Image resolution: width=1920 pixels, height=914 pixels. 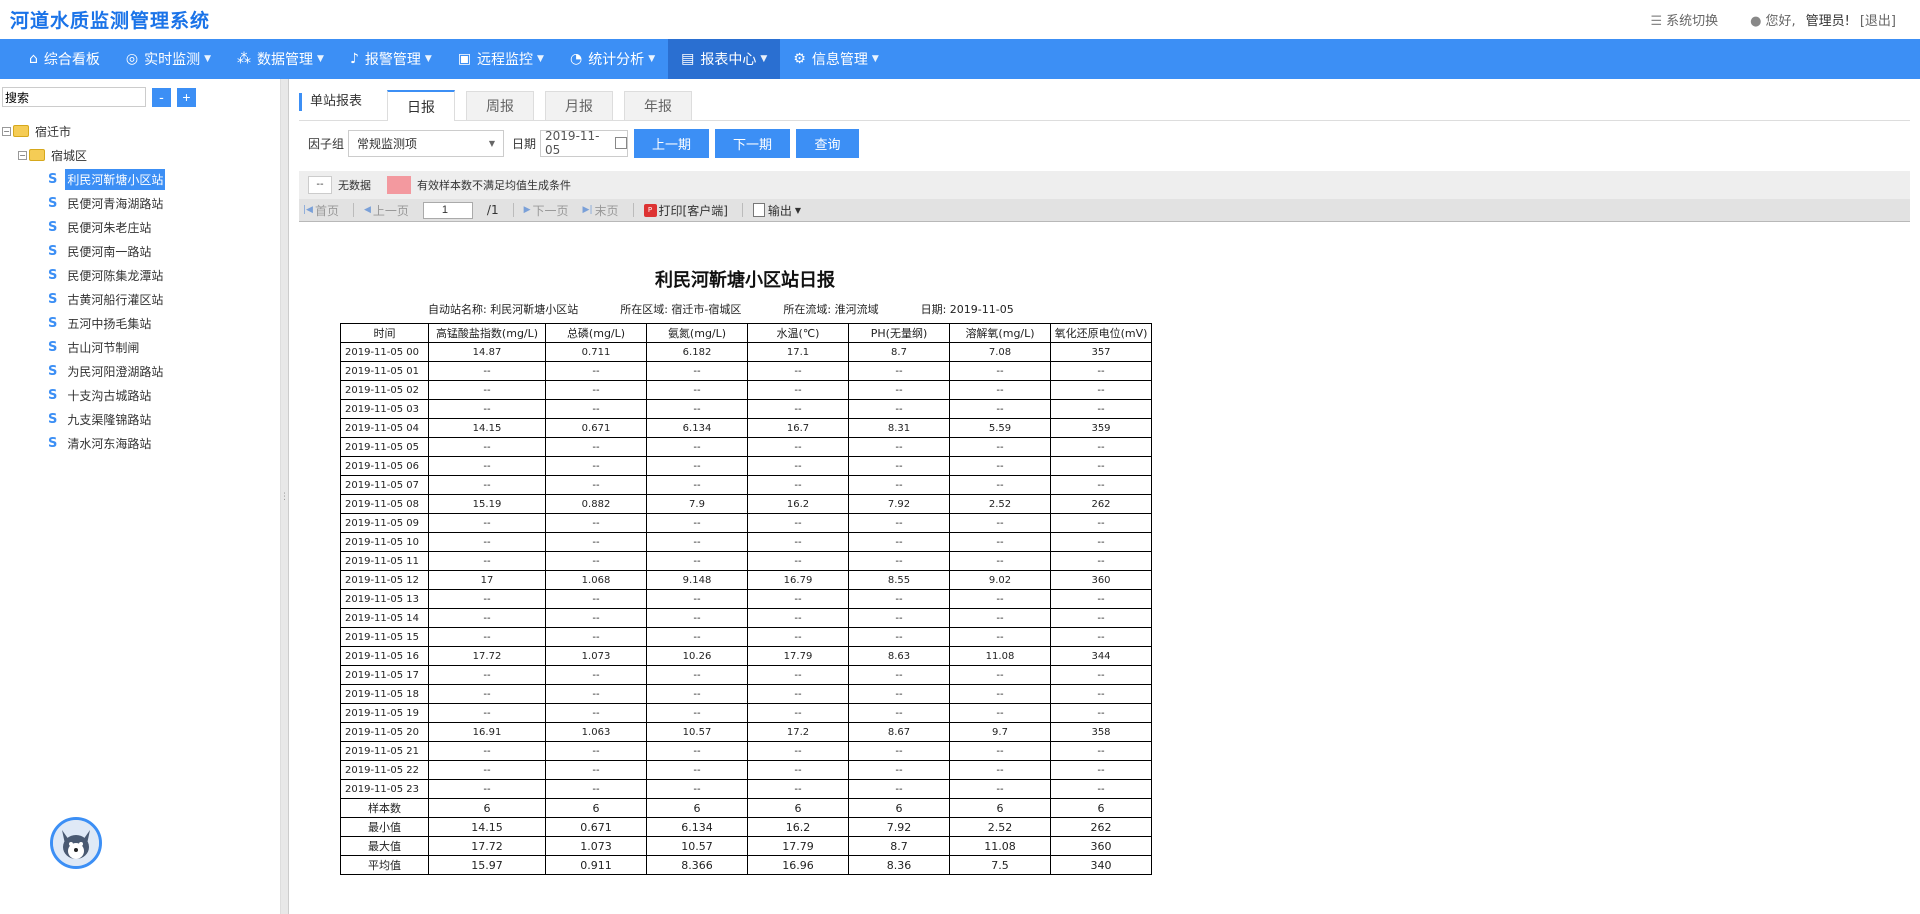 I want to click on logout-link: [退出], so click(x=1878, y=19).